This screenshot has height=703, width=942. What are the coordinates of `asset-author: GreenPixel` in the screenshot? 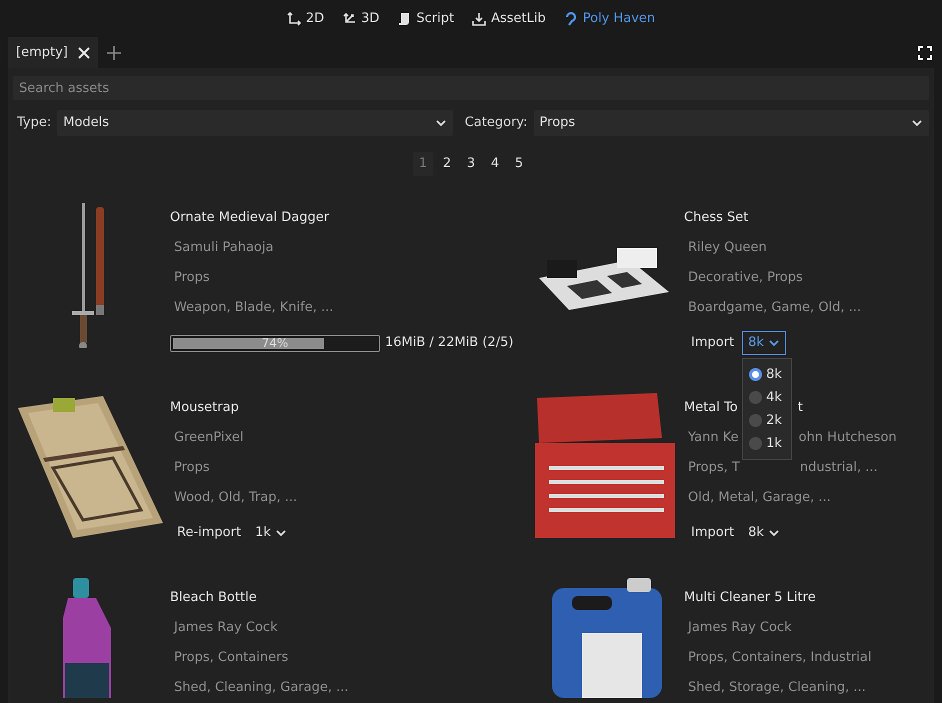 It's located at (209, 438).